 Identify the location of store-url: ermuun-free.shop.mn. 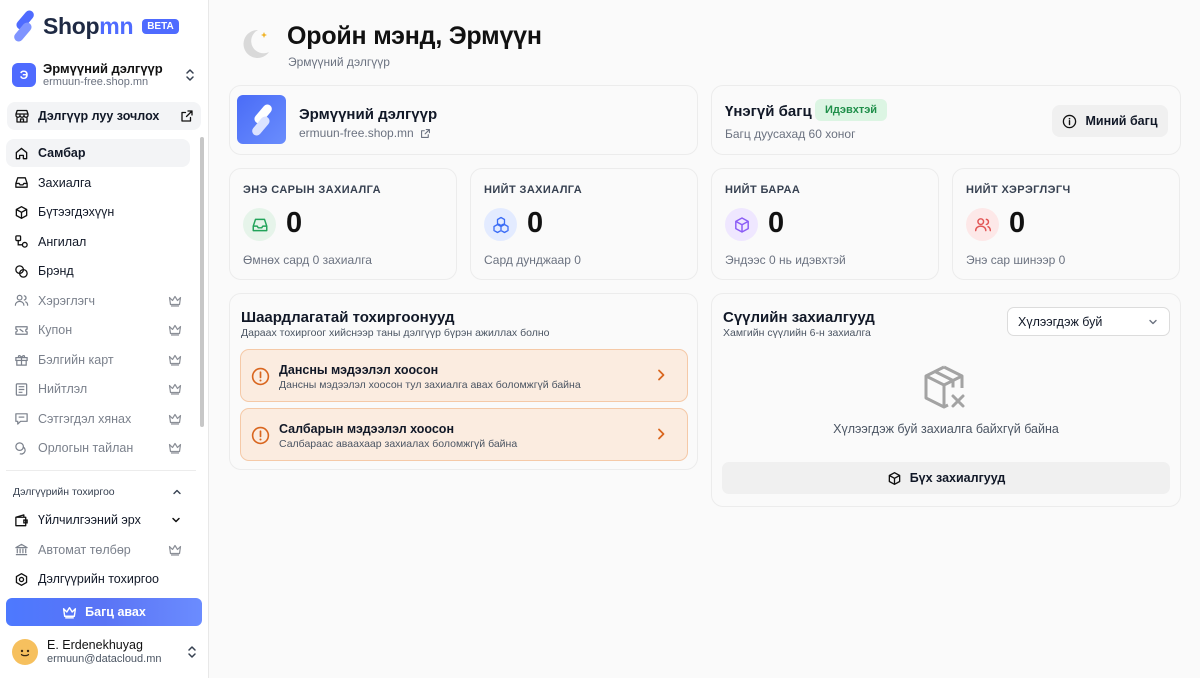
(96, 81).